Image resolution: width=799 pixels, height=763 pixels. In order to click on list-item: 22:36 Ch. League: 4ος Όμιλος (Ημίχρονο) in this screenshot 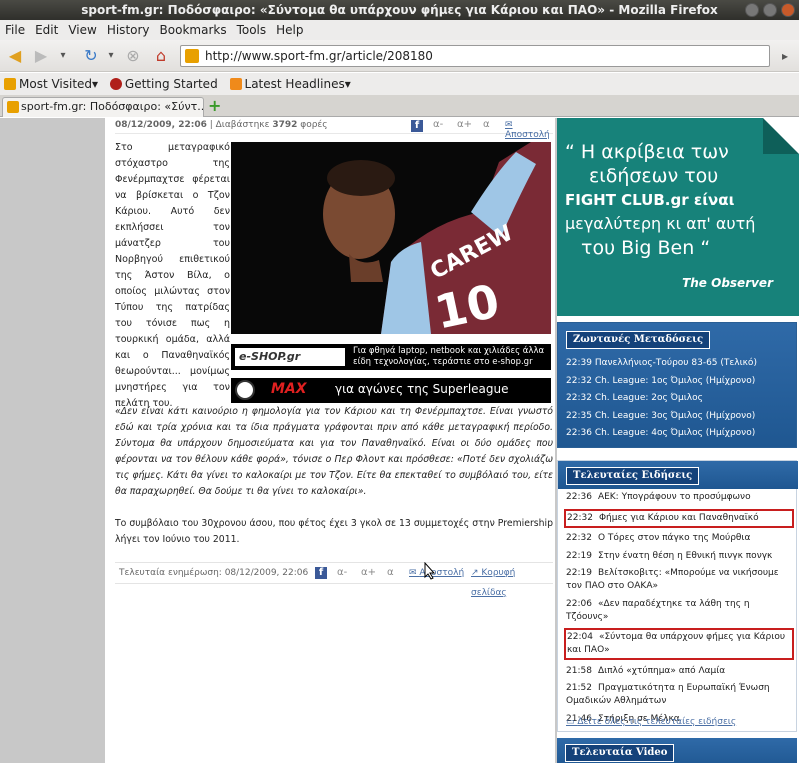, I will do `click(680, 434)`.